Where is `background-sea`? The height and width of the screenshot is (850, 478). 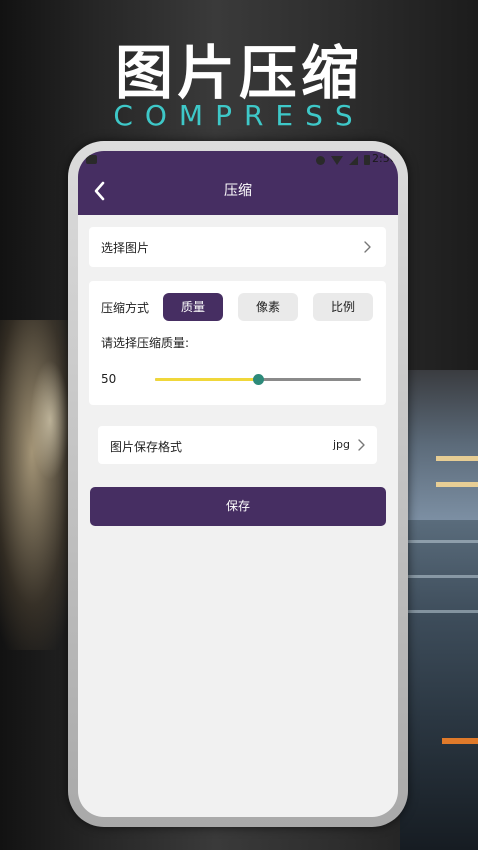
background-sea is located at coordinates (439, 685).